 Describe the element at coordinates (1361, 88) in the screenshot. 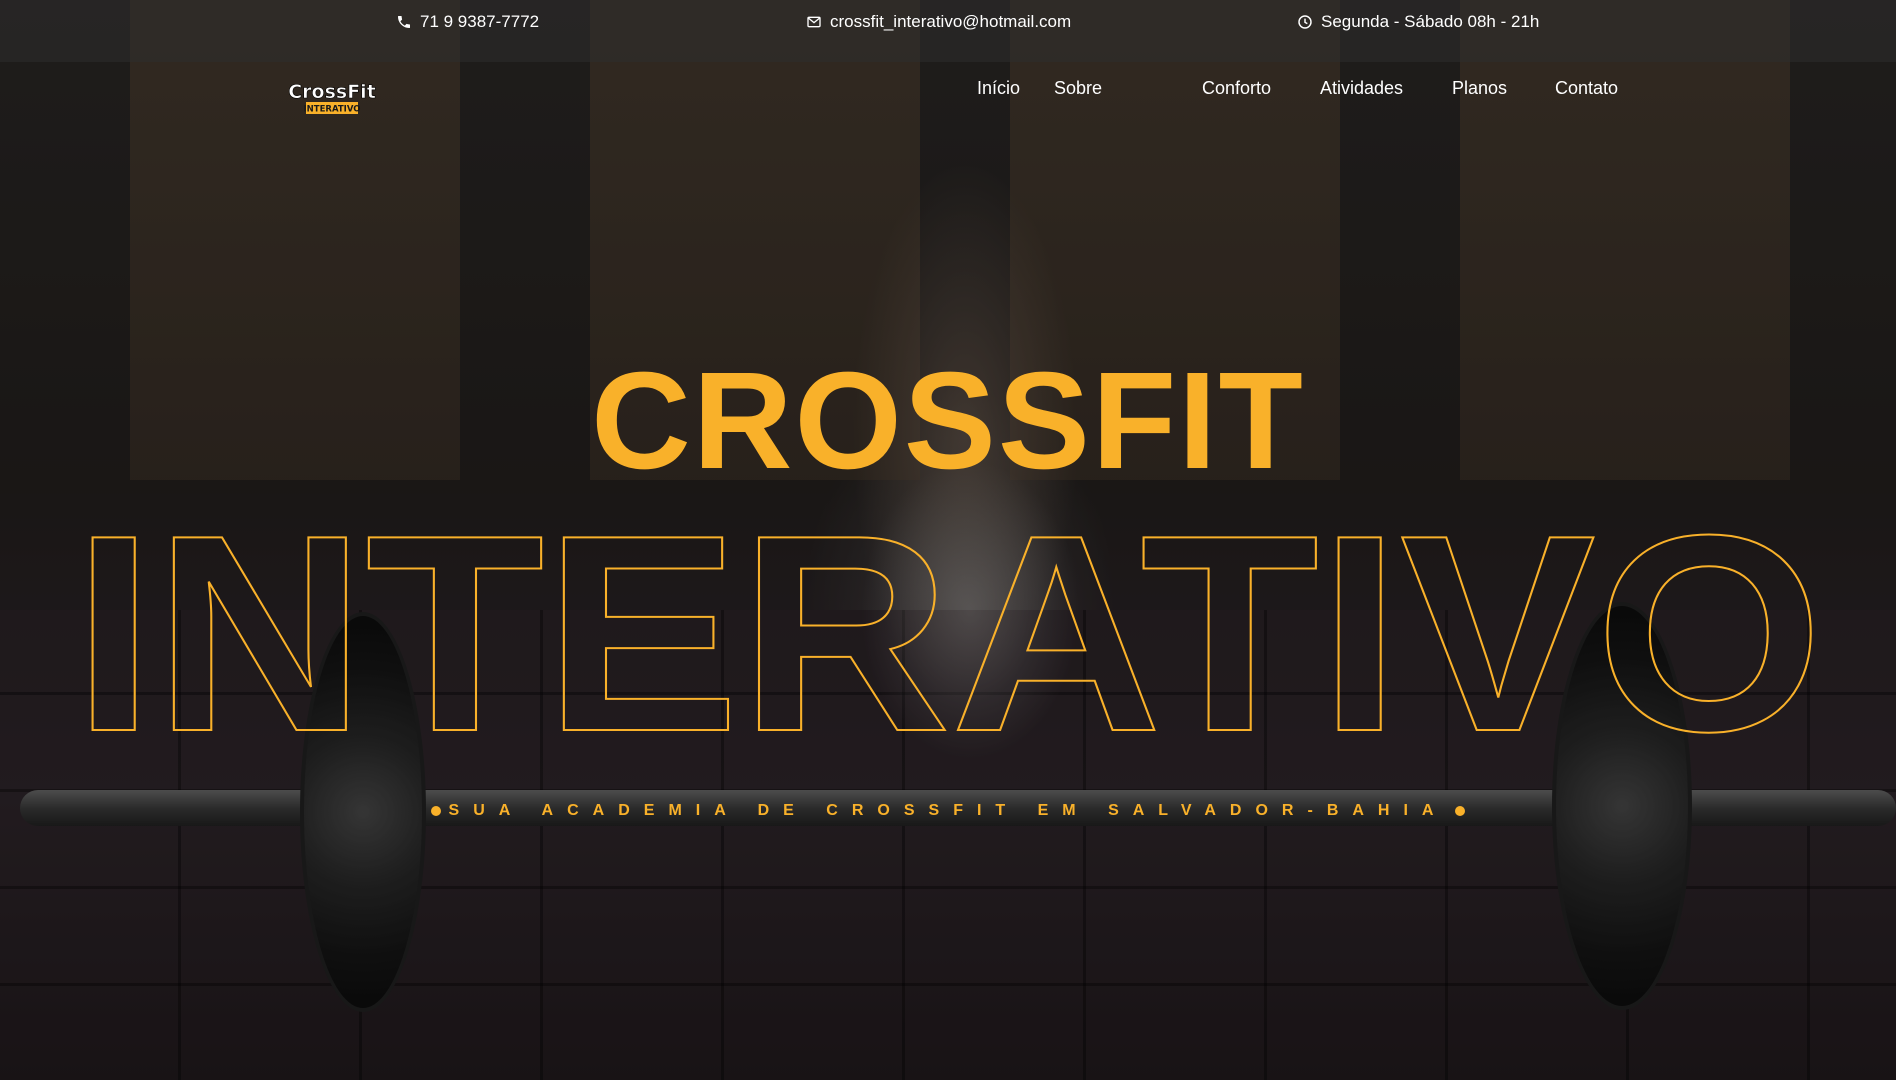

I see `nav-item-atividades: Atividades` at that location.